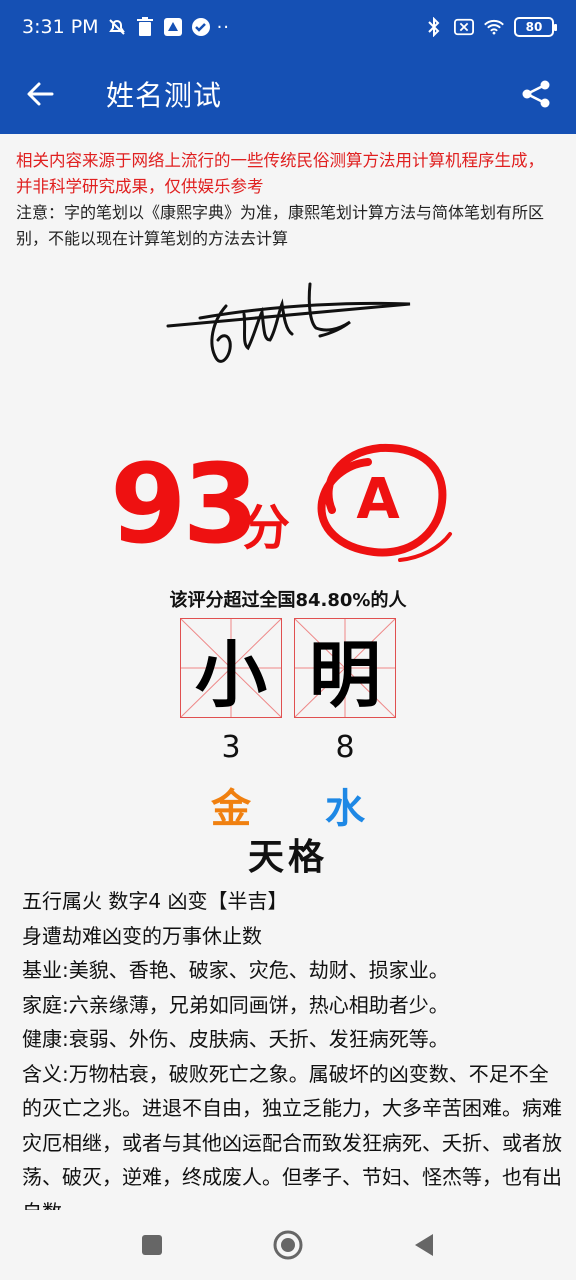 The image size is (576, 1280). Describe the element at coordinates (434, 27) in the screenshot. I see `bluetooth-icon` at that location.